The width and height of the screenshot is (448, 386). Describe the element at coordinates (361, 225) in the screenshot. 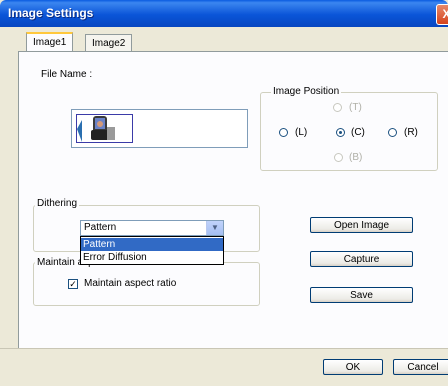

I see `open-image-button: Open Image` at that location.